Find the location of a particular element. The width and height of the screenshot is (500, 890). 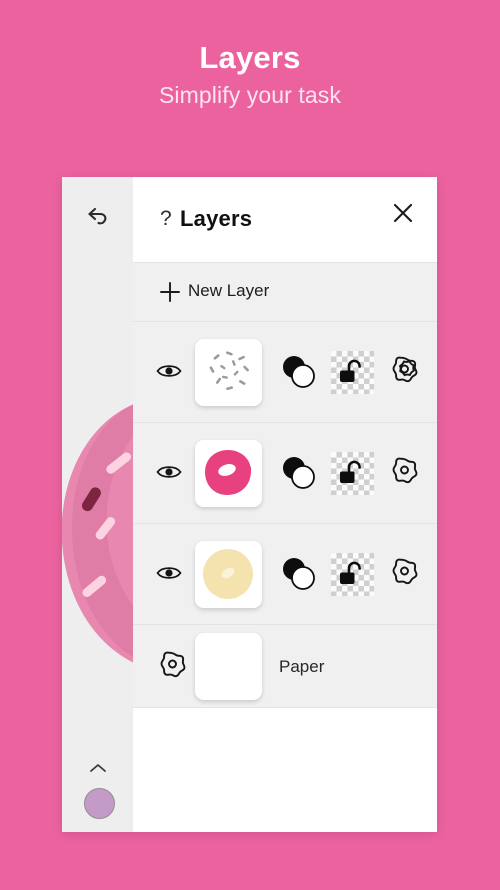

close-x-icon is located at coordinates (403, 213).